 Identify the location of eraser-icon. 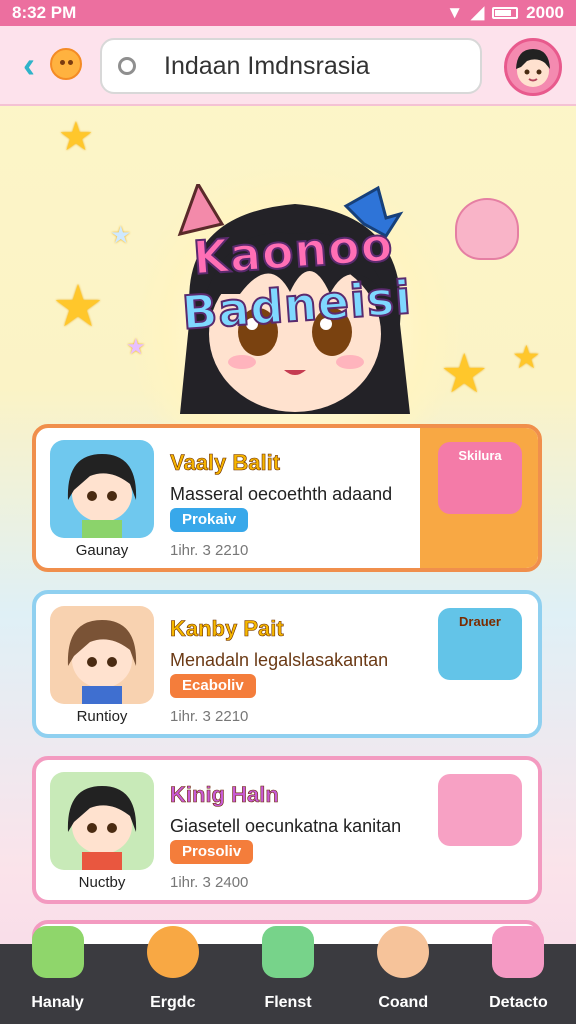
(518, 952).